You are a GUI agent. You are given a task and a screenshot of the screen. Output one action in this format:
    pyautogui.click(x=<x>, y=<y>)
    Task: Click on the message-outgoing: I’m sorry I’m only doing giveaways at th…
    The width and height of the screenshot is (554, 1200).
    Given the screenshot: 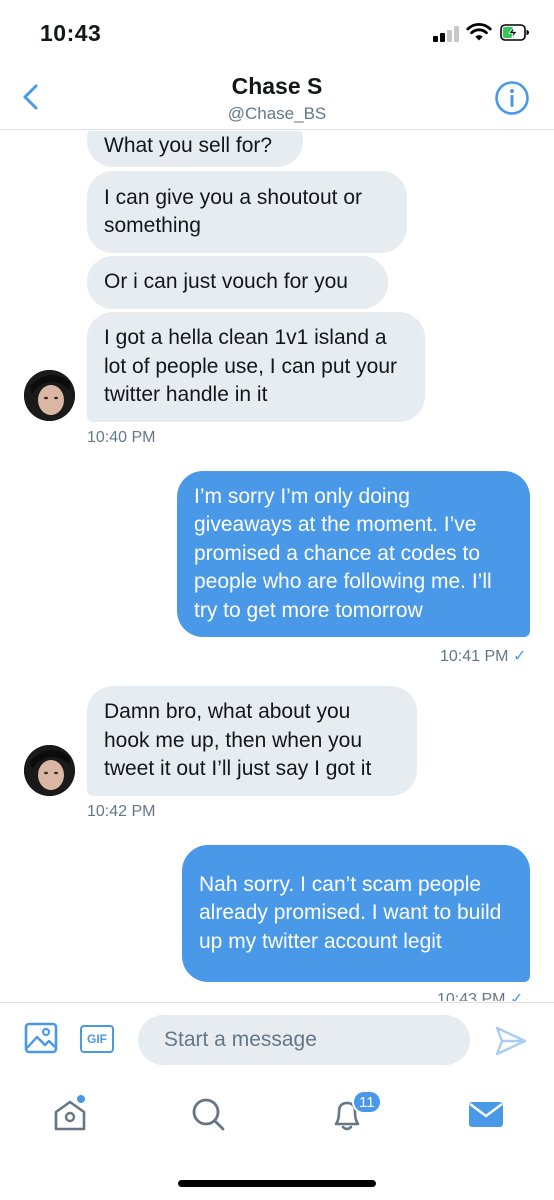 What is the action you would take?
    pyautogui.click(x=353, y=554)
    